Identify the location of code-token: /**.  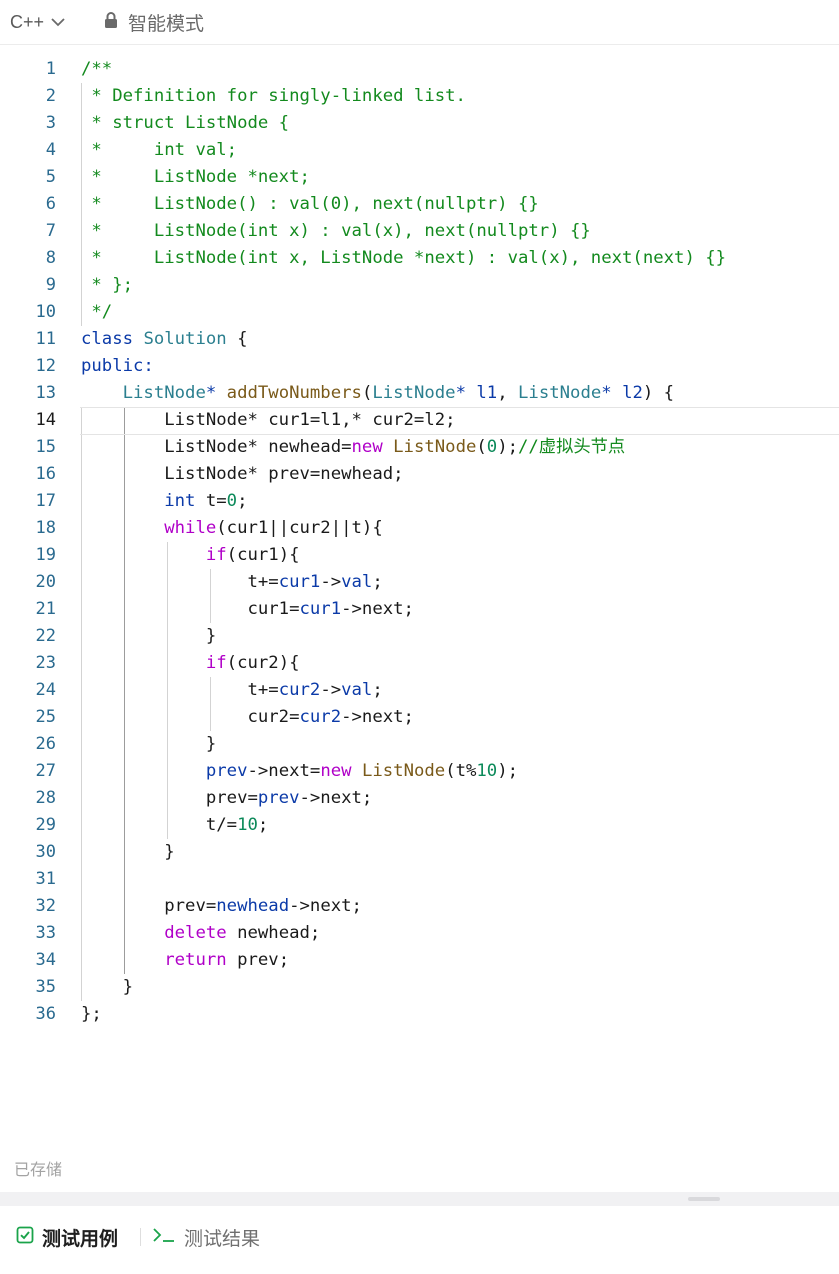
(97, 69).